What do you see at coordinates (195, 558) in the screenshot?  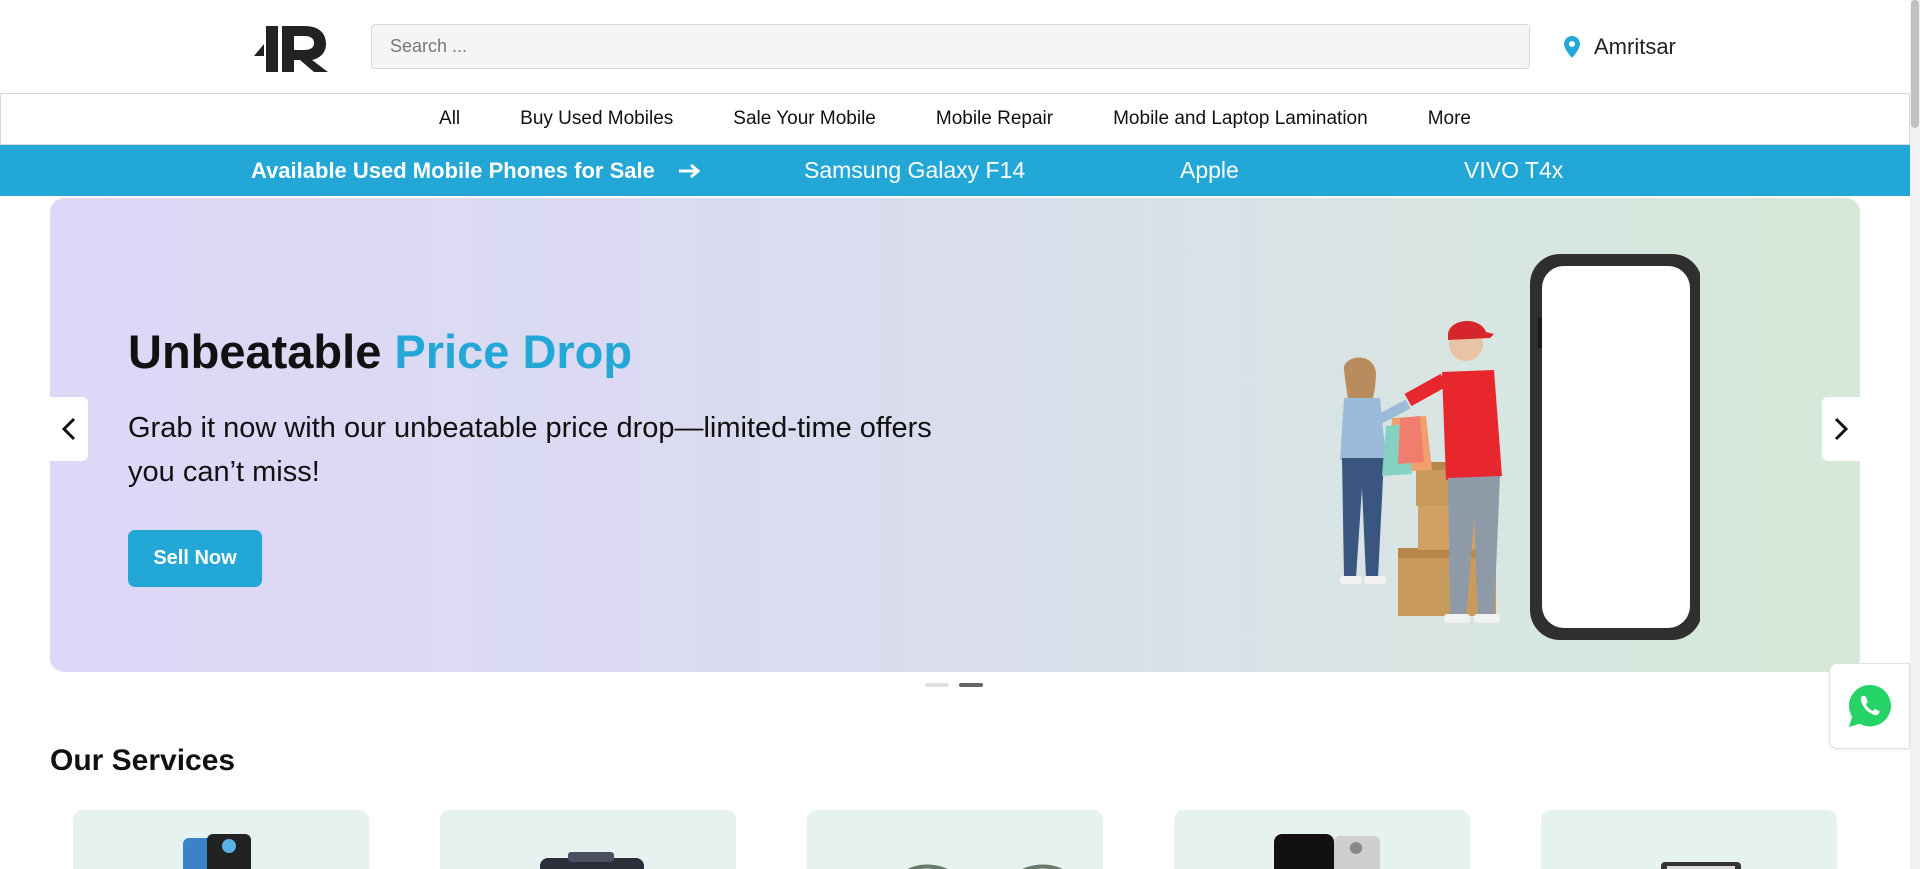 I see `sell-now-button: Sell Now` at bounding box center [195, 558].